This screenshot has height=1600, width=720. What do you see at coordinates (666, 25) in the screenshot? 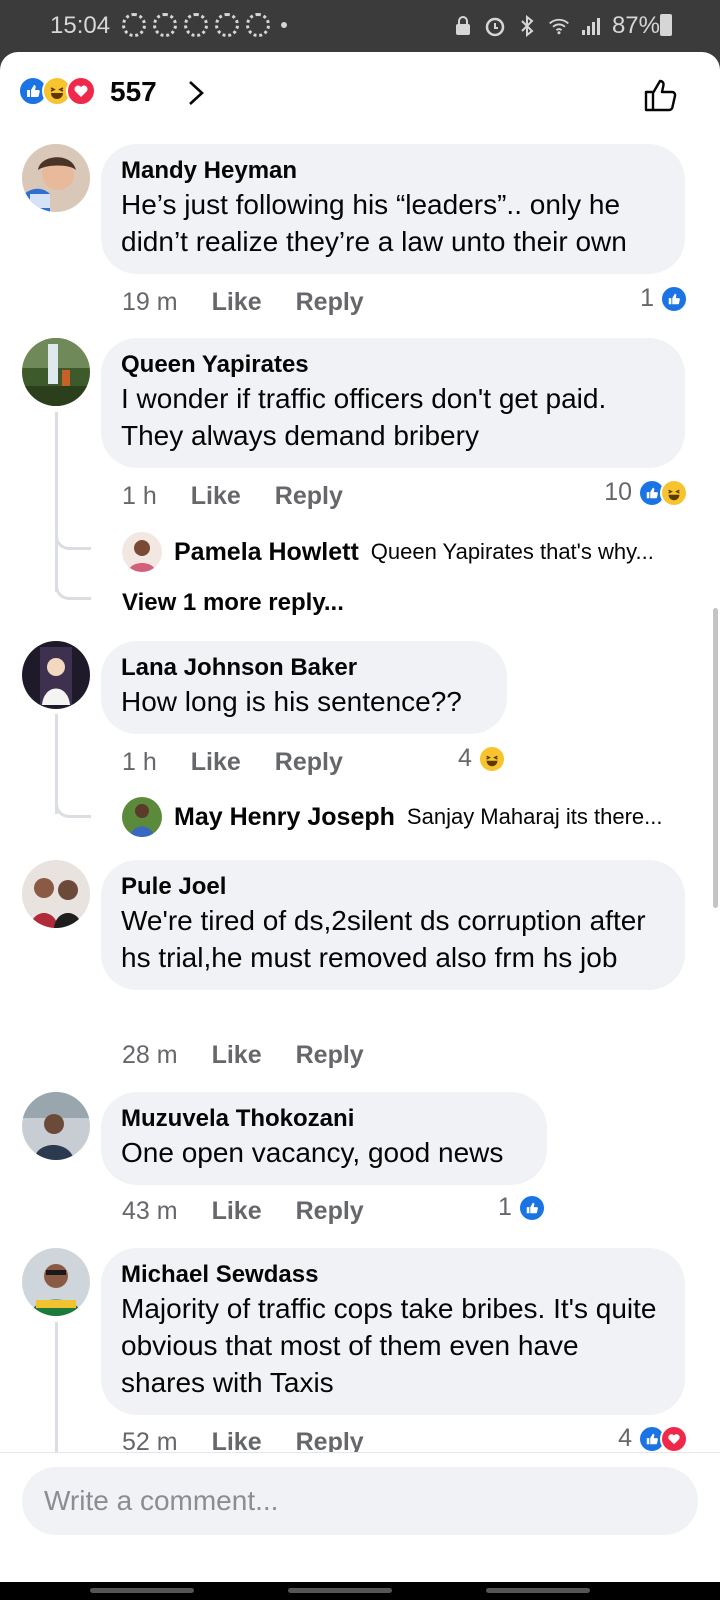
I see `battery-icon` at bounding box center [666, 25].